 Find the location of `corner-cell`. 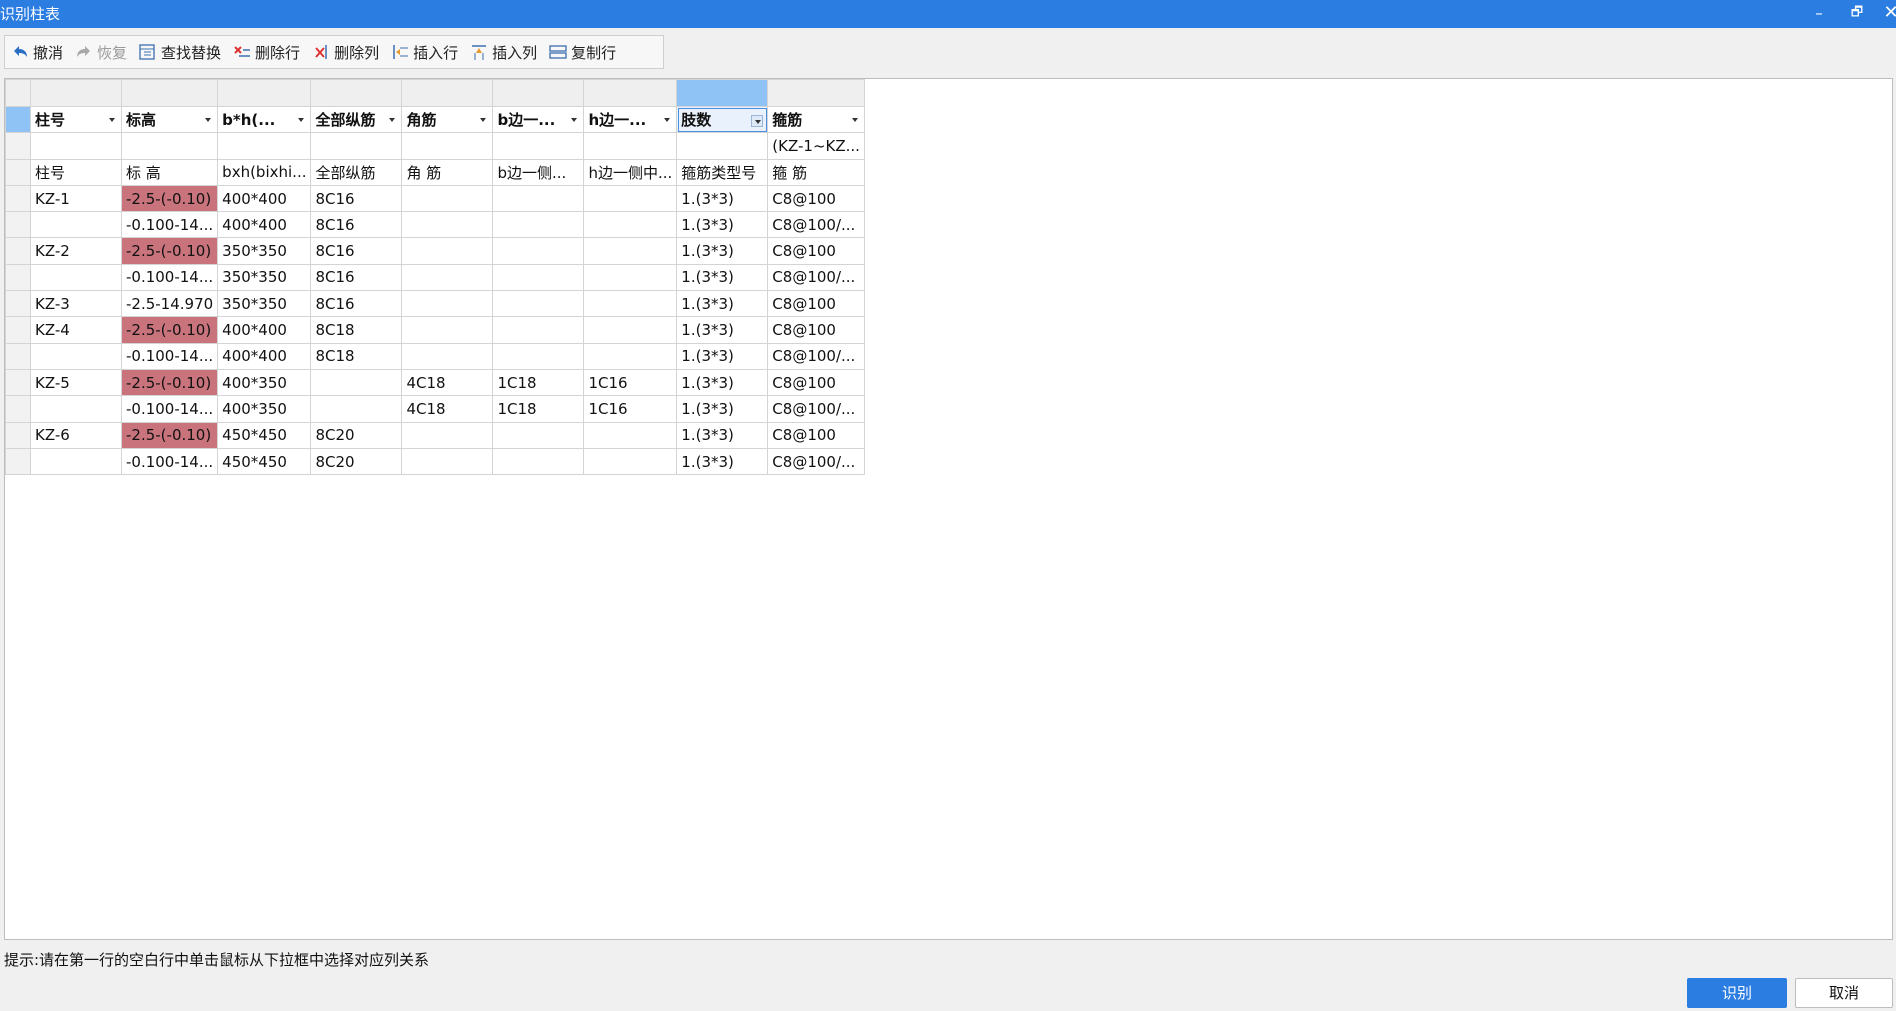

corner-cell is located at coordinates (18, 93).